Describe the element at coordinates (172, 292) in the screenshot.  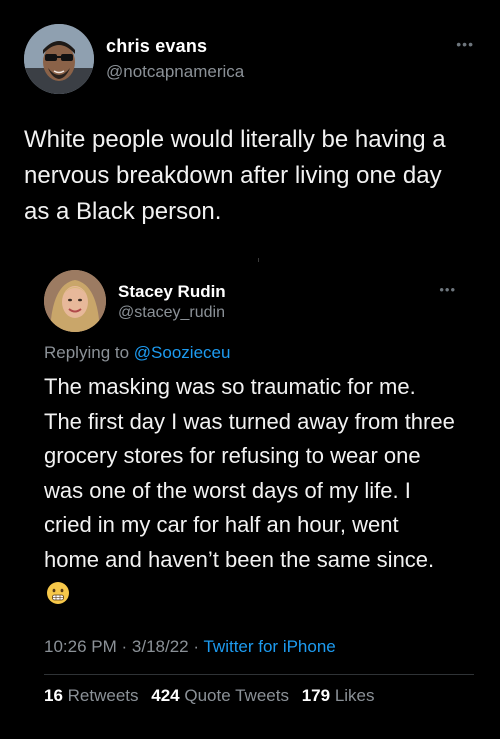
I see `quoted-display-name: Stacey Rudin` at that location.